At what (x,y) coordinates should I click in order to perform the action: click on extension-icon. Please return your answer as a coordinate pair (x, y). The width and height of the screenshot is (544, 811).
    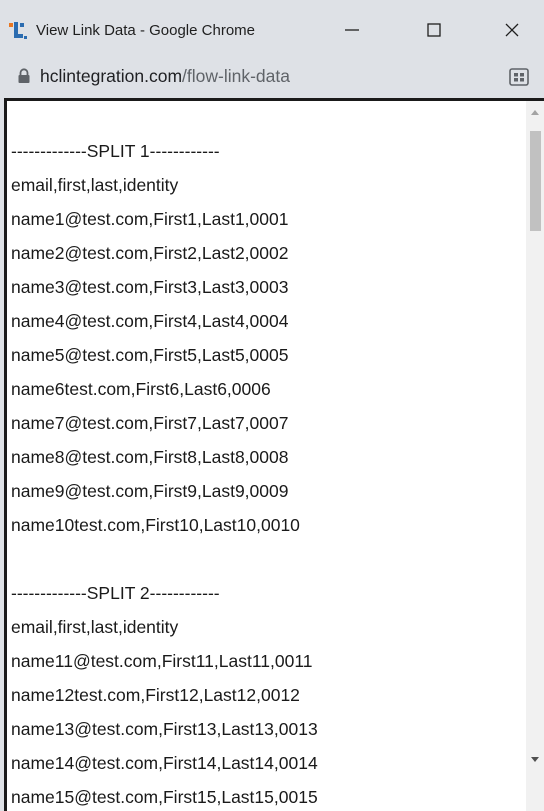
    Looking at the image, I should click on (519, 77).